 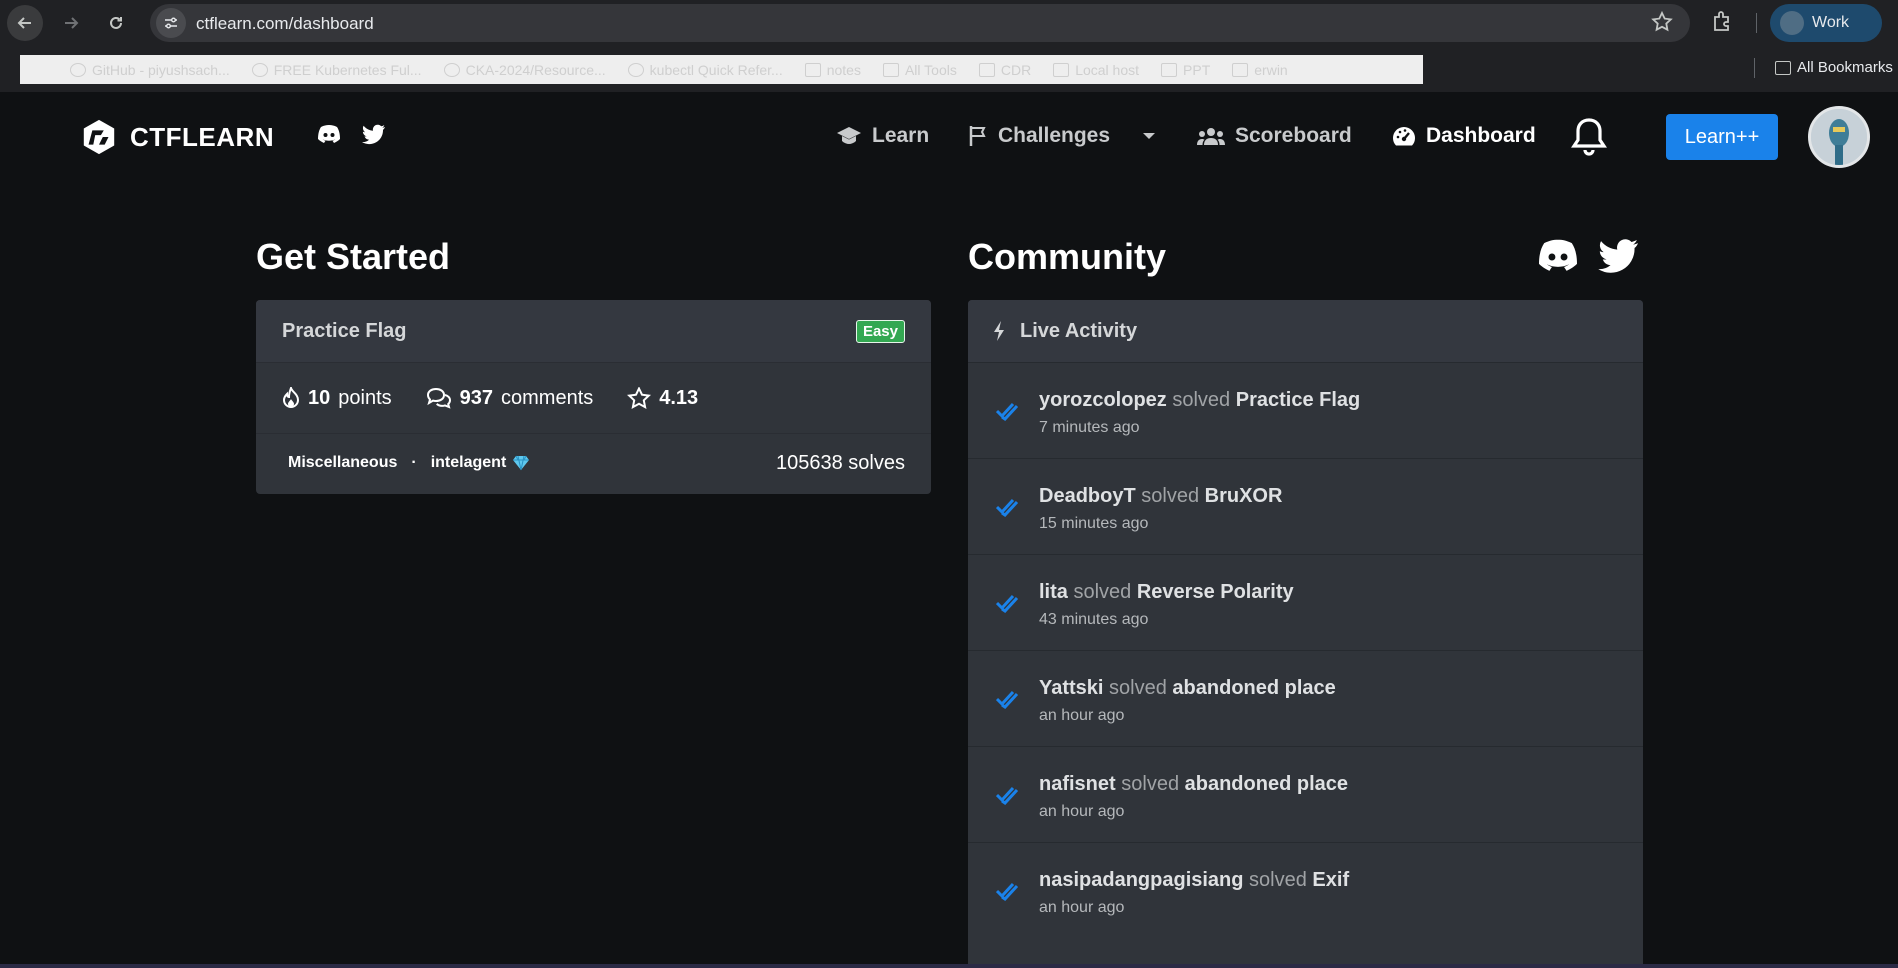 I want to click on toolbar-divider, so click(x=1756, y=23).